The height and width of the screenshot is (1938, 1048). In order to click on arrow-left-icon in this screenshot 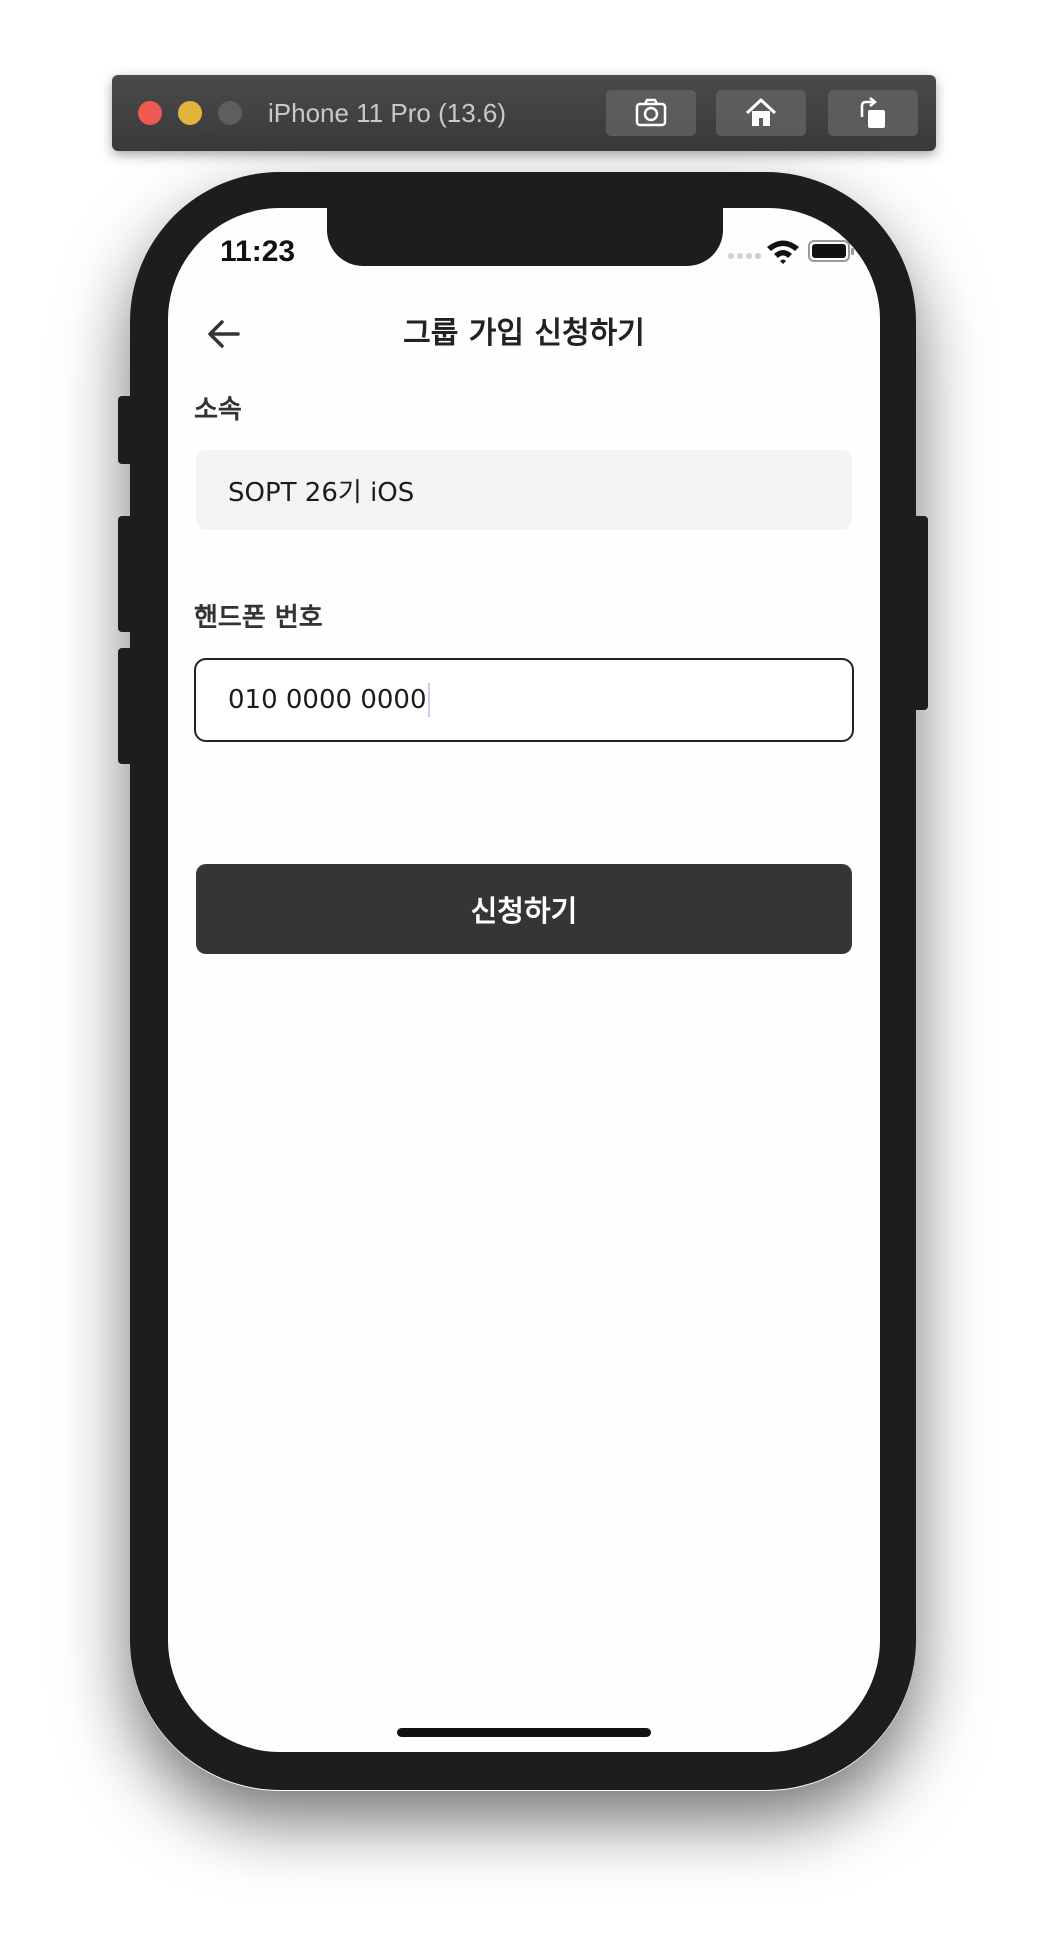, I will do `click(224, 334)`.